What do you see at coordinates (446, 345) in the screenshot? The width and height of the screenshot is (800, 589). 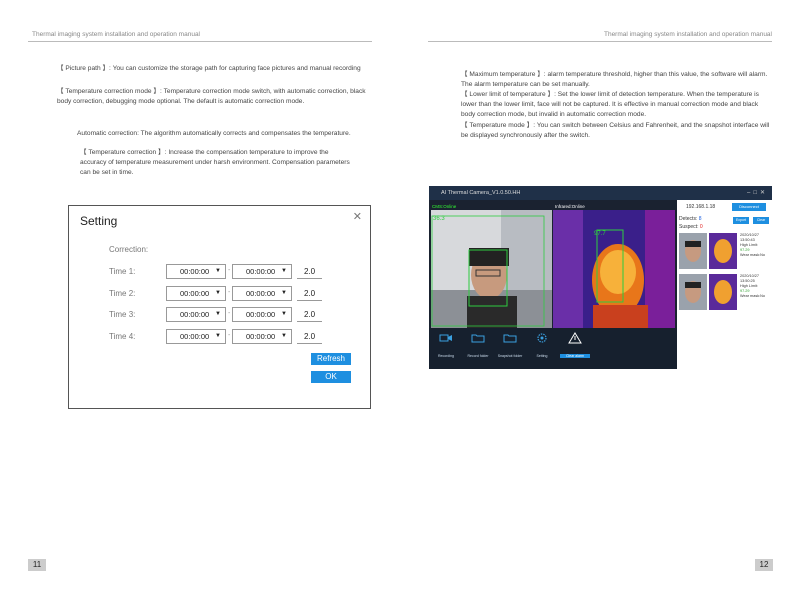 I see `recording-tool: Recording` at bounding box center [446, 345].